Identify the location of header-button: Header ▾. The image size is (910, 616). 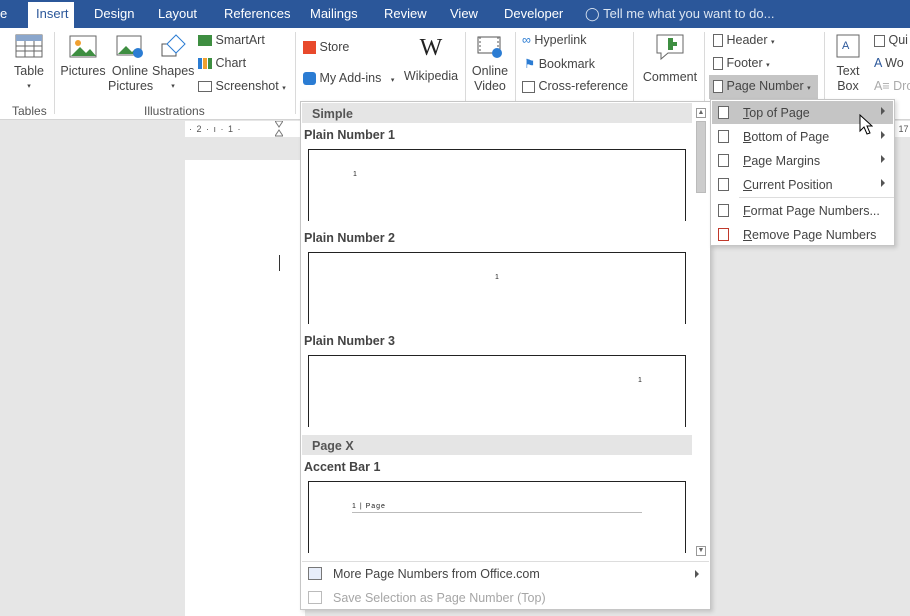
(743, 40).